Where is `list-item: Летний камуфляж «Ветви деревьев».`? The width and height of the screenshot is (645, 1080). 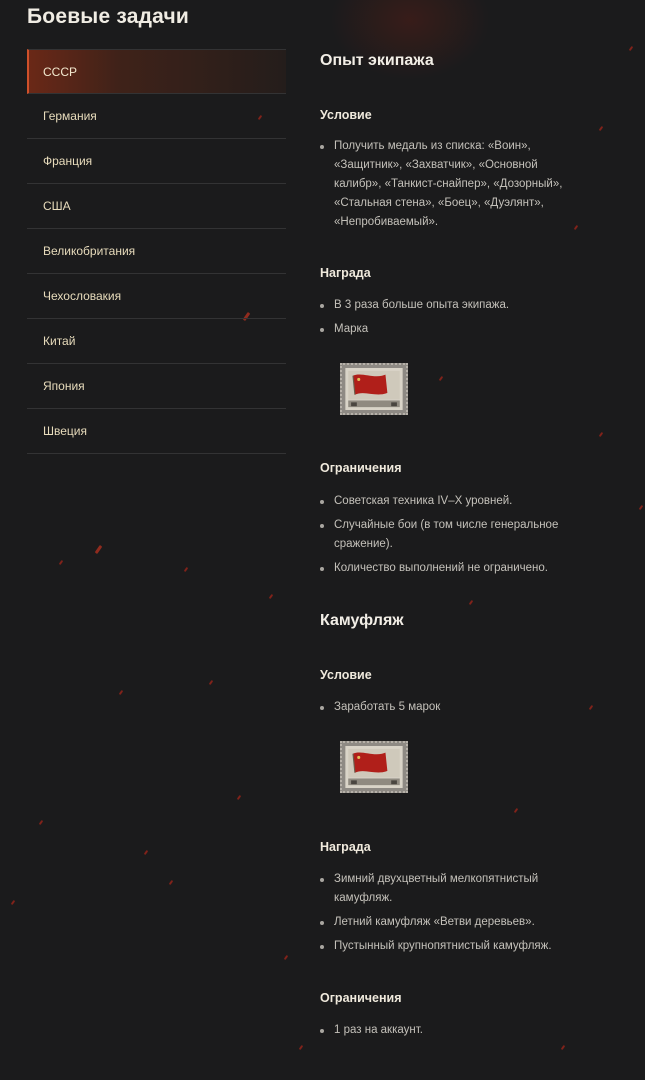 list-item: Летний камуфляж «Ветви деревьев». is located at coordinates (450, 922).